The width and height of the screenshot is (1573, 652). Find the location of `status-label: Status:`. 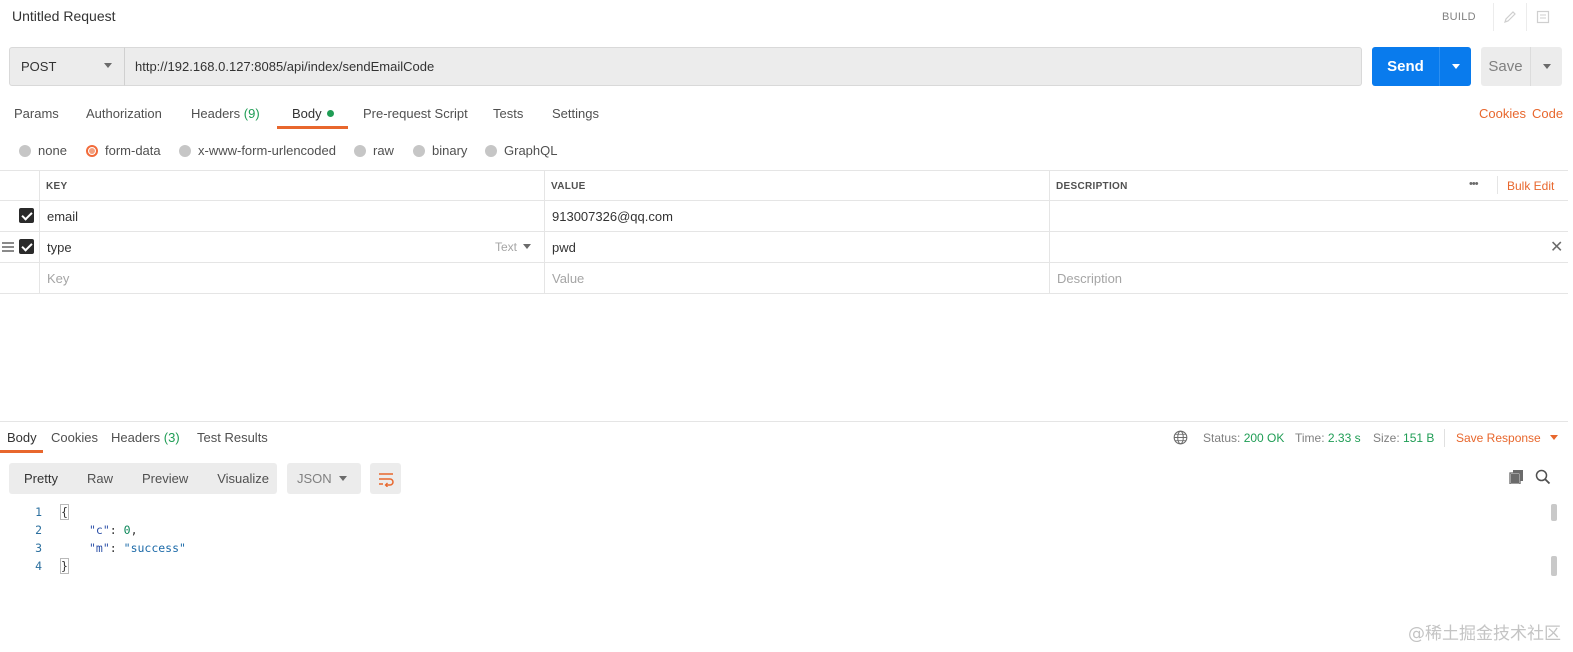

status-label: Status: is located at coordinates (1222, 438).